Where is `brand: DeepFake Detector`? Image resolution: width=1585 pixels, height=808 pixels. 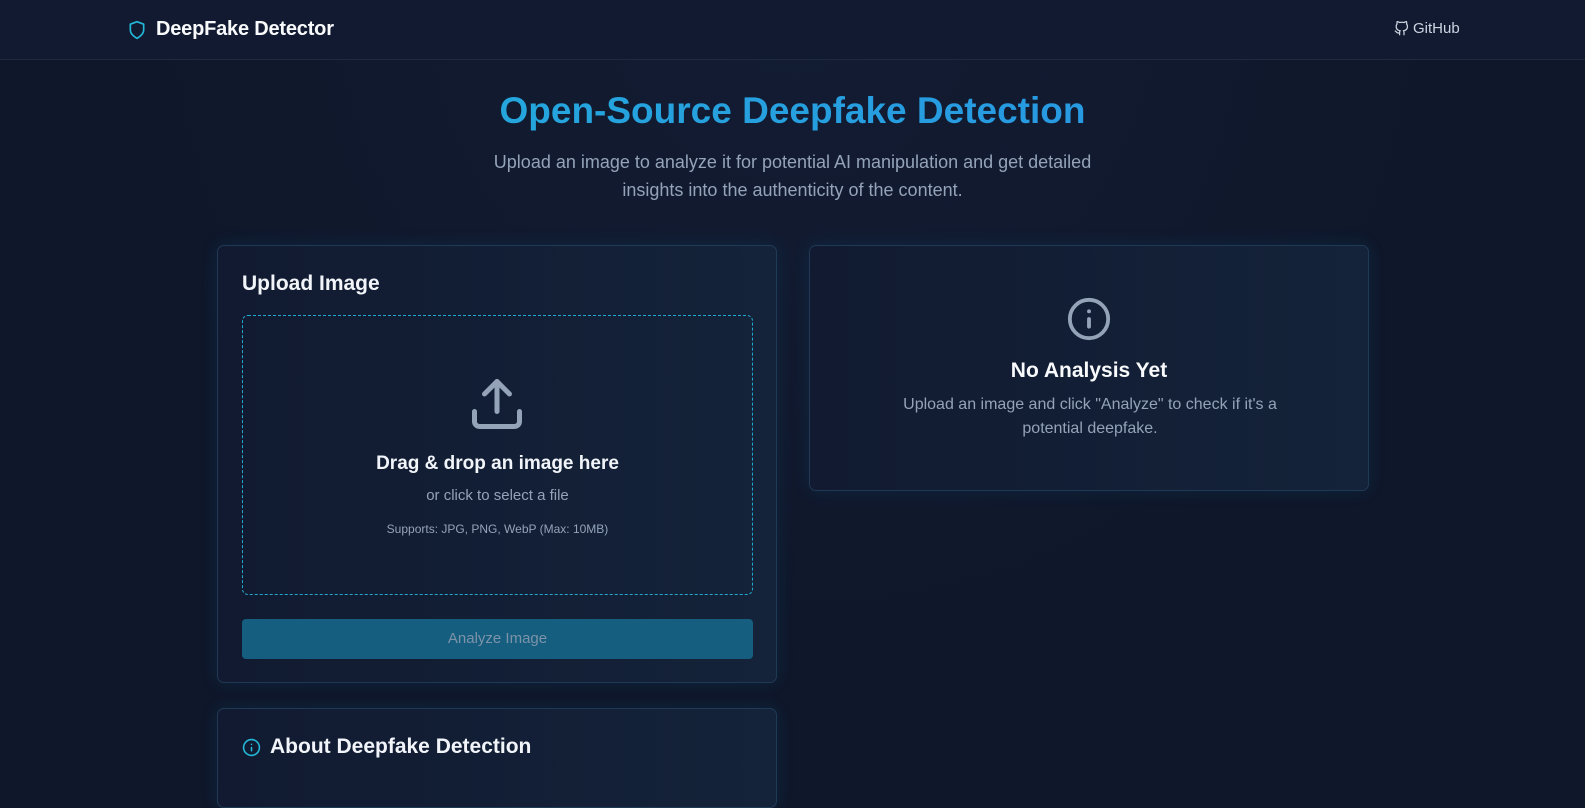 brand: DeepFake Detector is located at coordinates (230, 29).